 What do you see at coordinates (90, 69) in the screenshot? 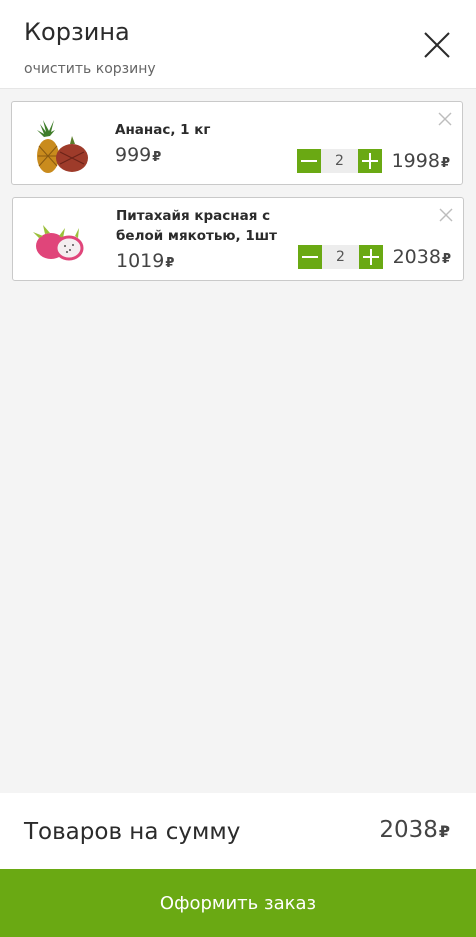
I see `clear-cart-link: очистить корзину` at bounding box center [90, 69].